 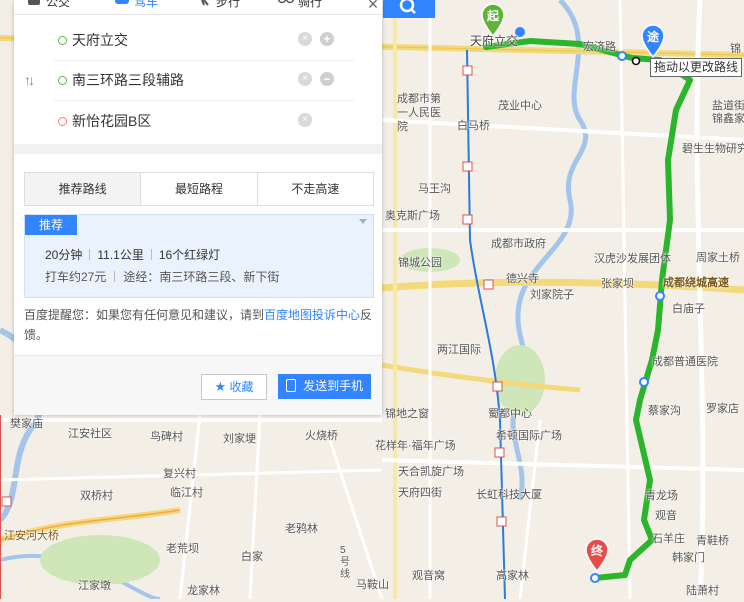 I want to click on send-to-phone-button: 发送到手机, so click(x=324, y=386).